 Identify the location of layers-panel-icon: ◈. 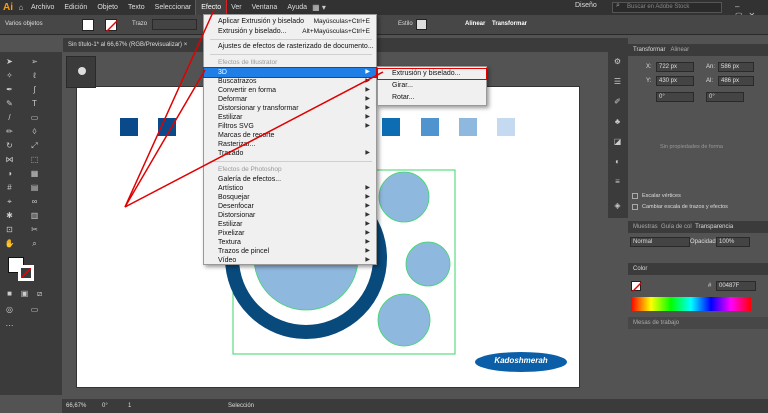
(617, 205).